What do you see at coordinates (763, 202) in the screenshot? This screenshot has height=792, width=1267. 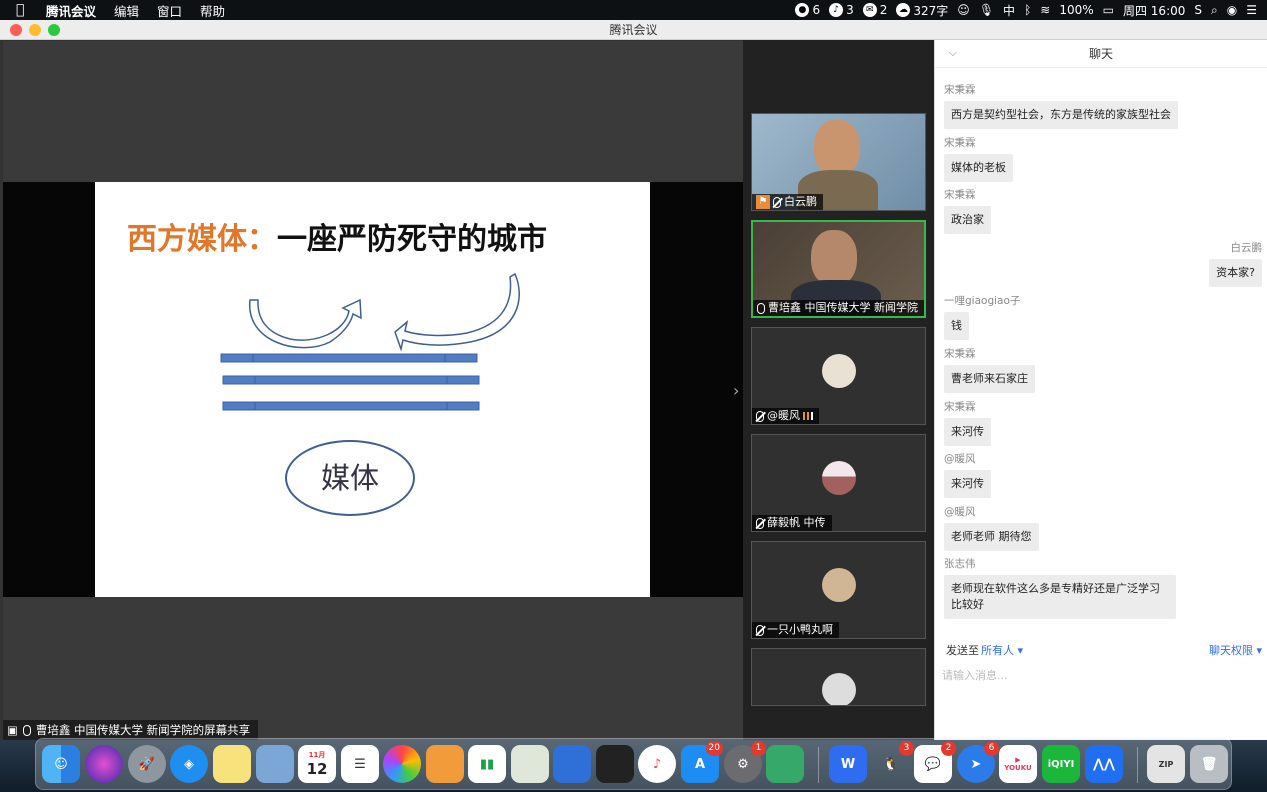 I see `host-icon: ⚑` at bounding box center [763, 202].